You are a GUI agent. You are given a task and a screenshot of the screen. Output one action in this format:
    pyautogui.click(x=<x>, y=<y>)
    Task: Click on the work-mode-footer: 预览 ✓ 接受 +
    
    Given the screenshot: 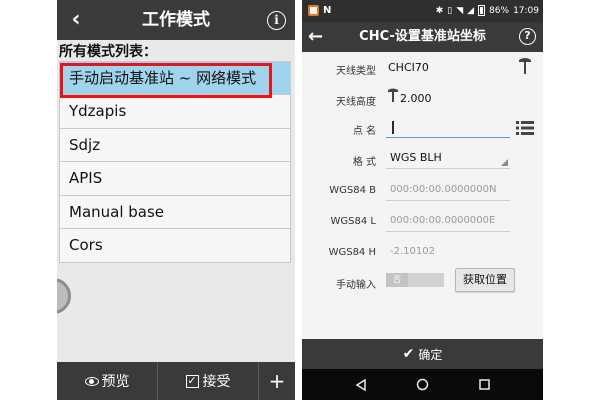 What is the action you would take?
    pyautogui.click(x=176, y=381)
    